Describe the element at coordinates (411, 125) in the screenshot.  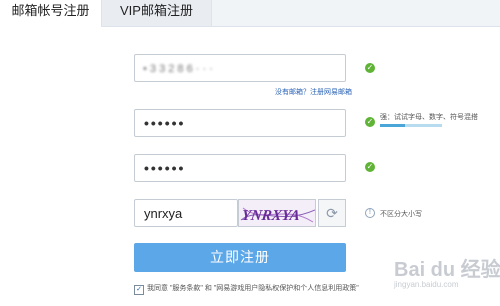
I see `password-strength-bar` at that location.